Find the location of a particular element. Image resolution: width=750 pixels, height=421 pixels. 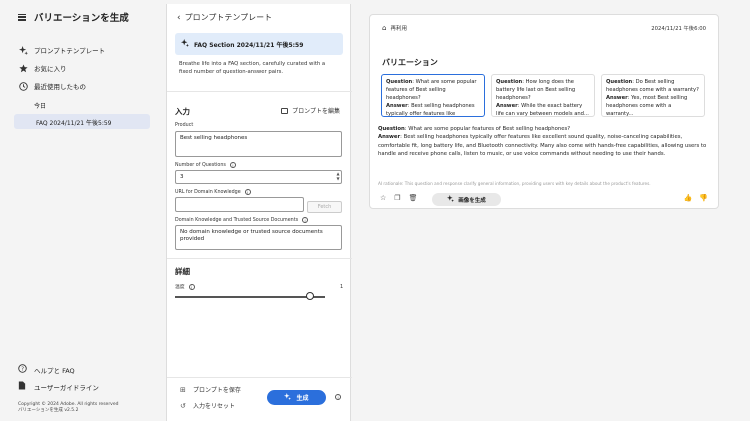

app-title: バリエーションを生成 is located at coordinates (81, 18).